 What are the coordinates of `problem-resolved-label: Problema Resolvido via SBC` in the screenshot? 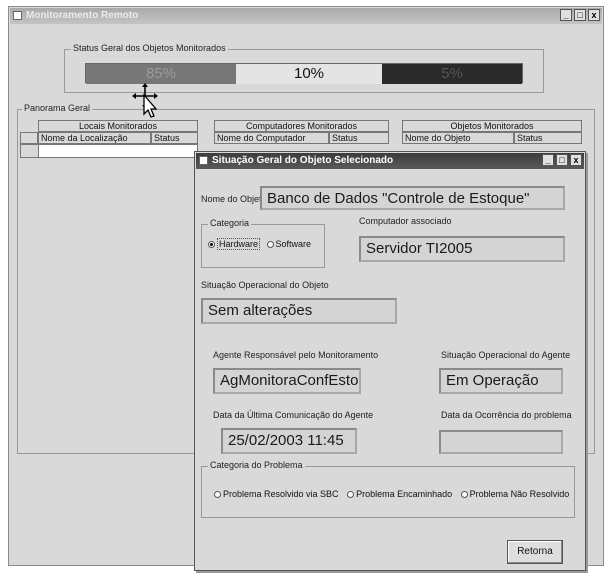 It's located at (281, 494).